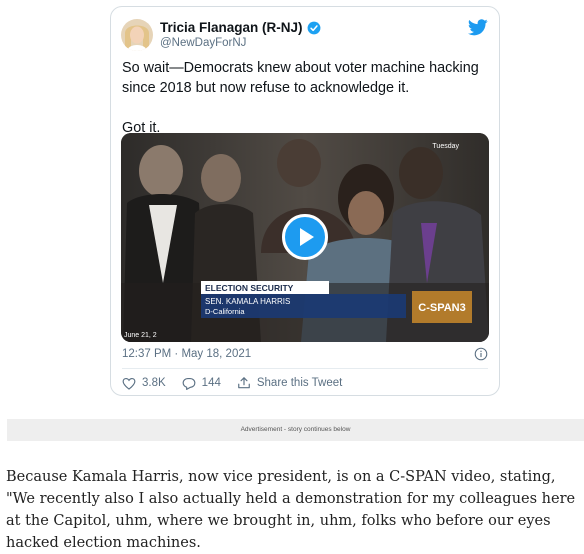 The image size is (584, 554). I want to click on divider, so click(305, 368).